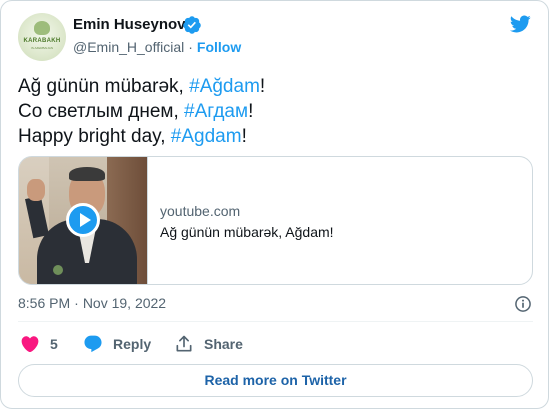  What do you see at coordinates (101, 111) in the screenshot?
I see `tweet-line-text: Со светлым днем,` at bounding box center [101, 111].